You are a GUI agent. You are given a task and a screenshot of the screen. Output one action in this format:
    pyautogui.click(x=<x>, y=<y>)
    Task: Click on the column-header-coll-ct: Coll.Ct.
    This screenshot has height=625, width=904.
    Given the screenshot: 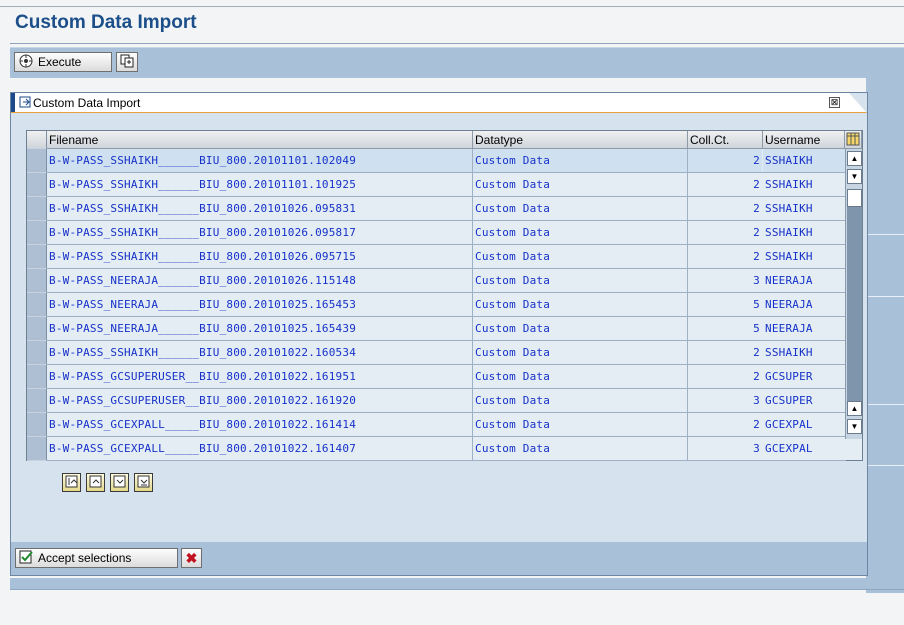 What is the action you would take?
    pyautogui.click(x=725, y=140)
    